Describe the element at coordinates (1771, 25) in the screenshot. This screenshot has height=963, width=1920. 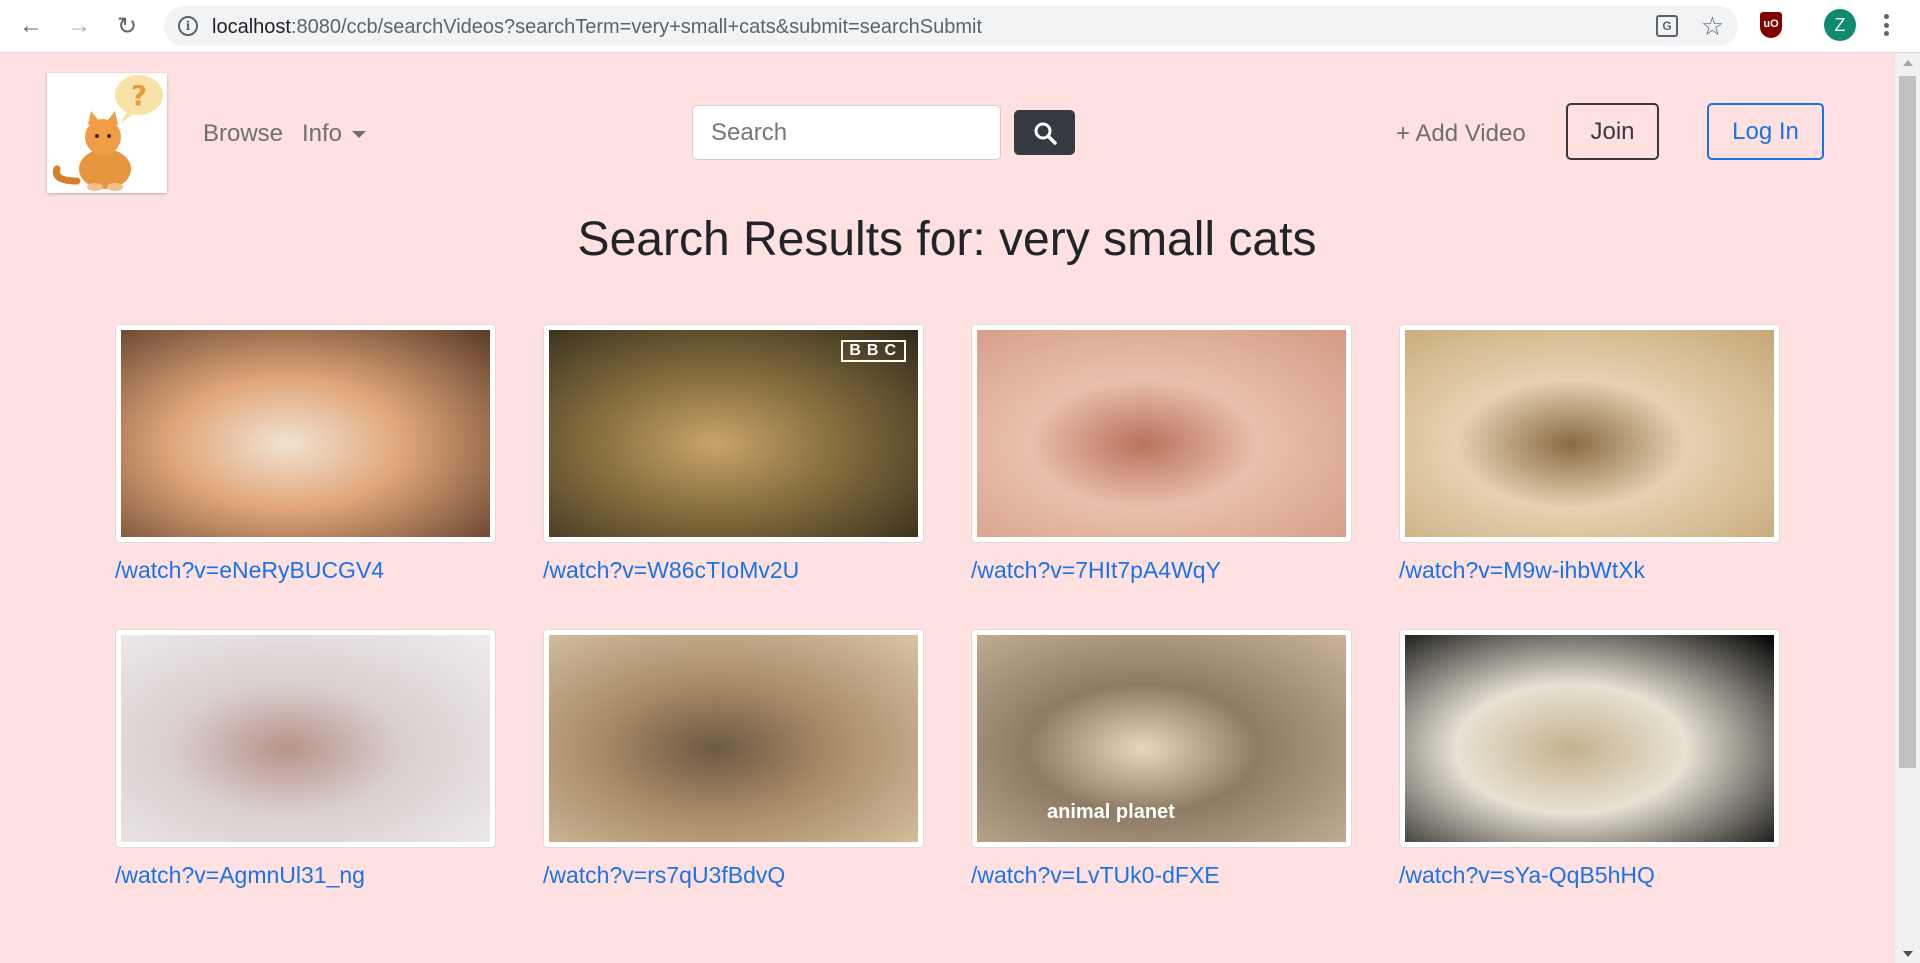
I see `ublock-extension-icon: uO` at that location.